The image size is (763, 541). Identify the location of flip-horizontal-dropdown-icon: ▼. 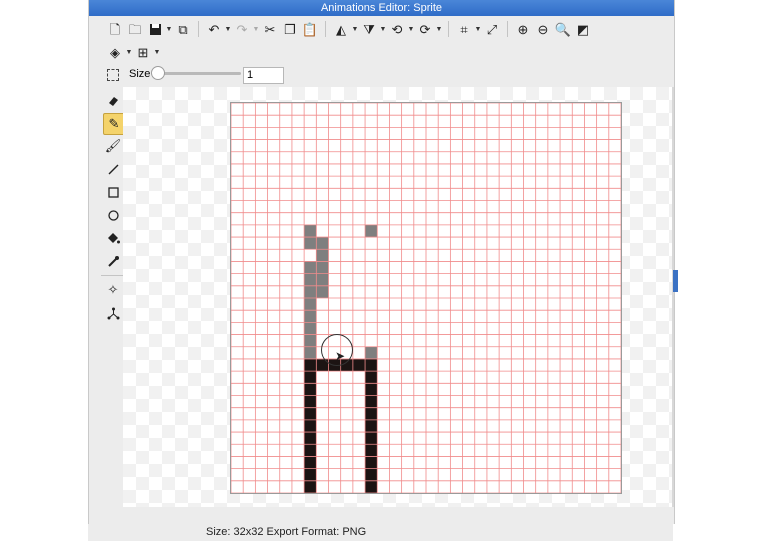
(355, 29).